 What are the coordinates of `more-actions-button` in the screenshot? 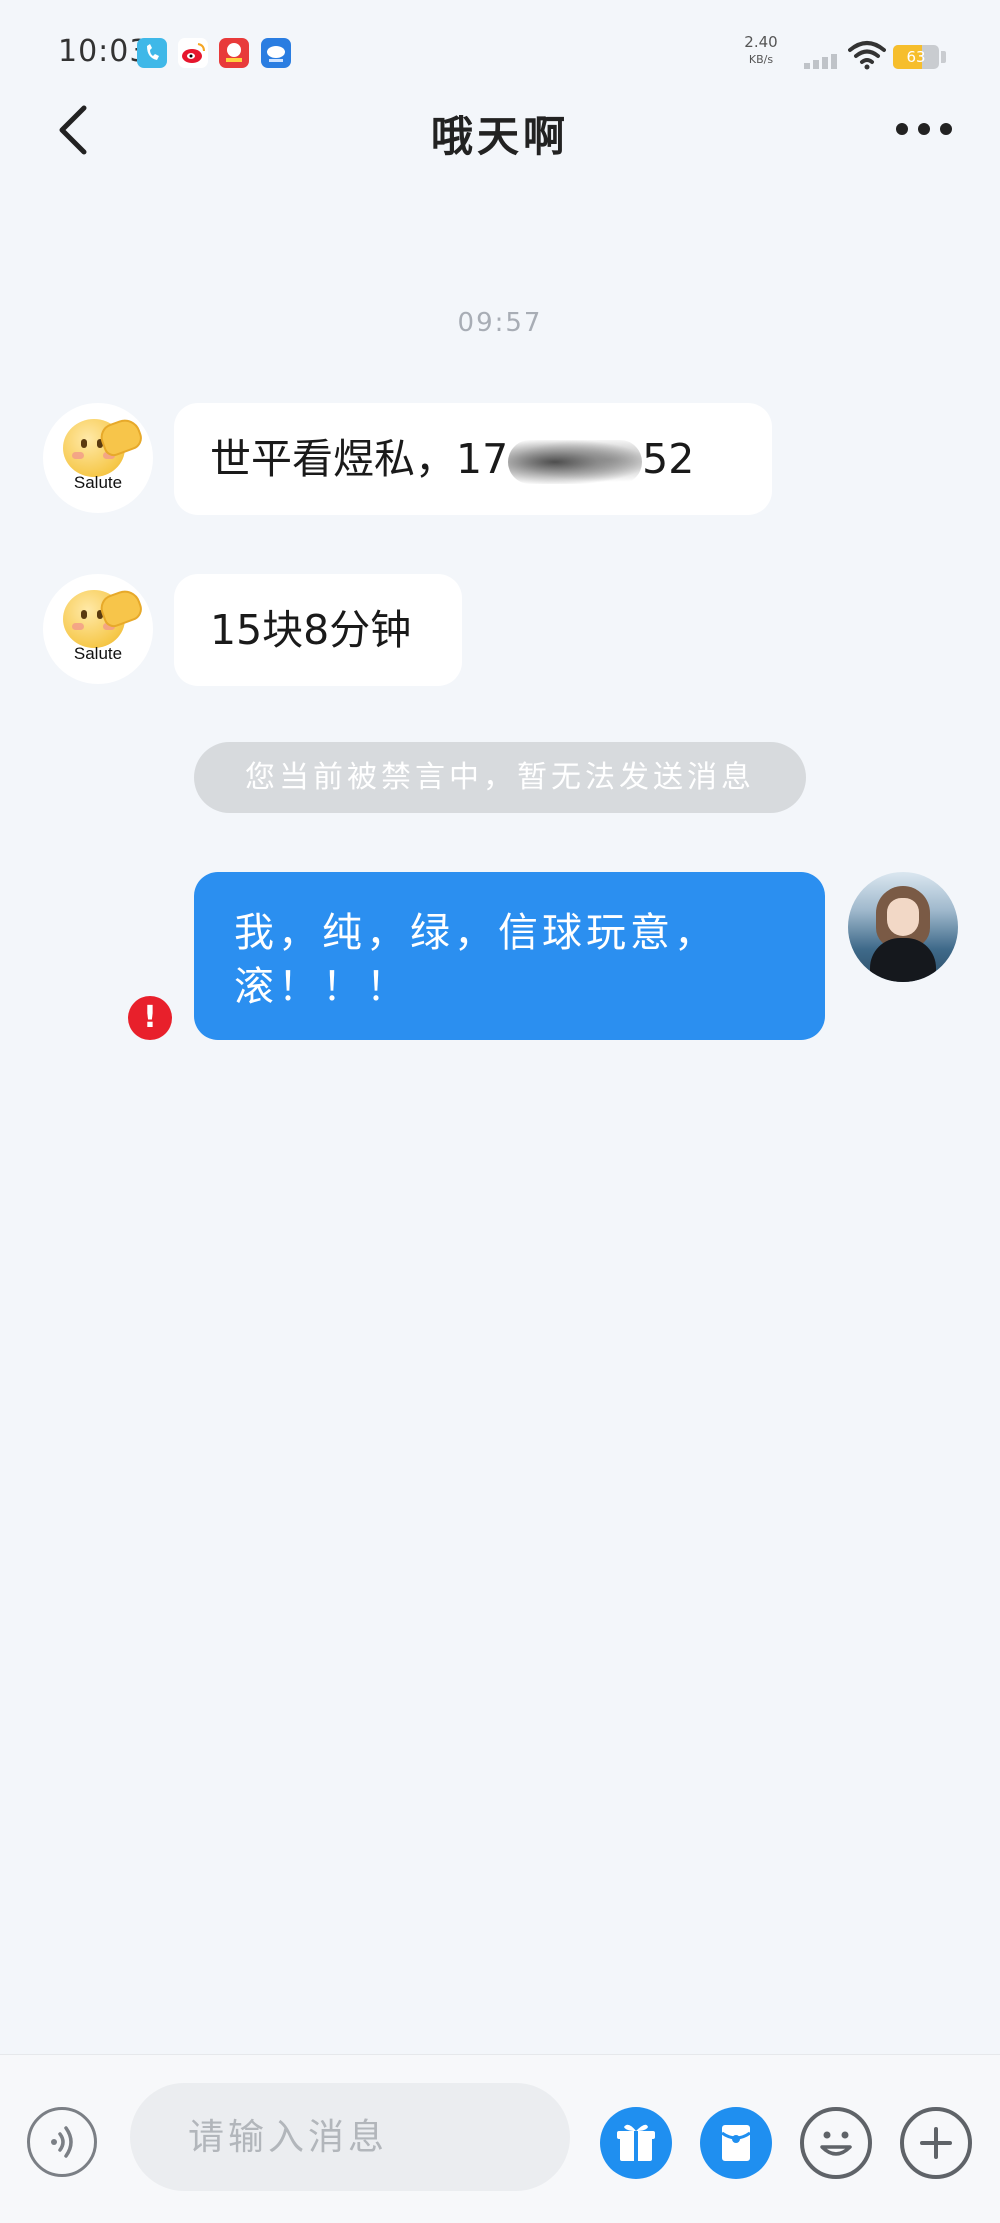 It's located at (936, 2143).